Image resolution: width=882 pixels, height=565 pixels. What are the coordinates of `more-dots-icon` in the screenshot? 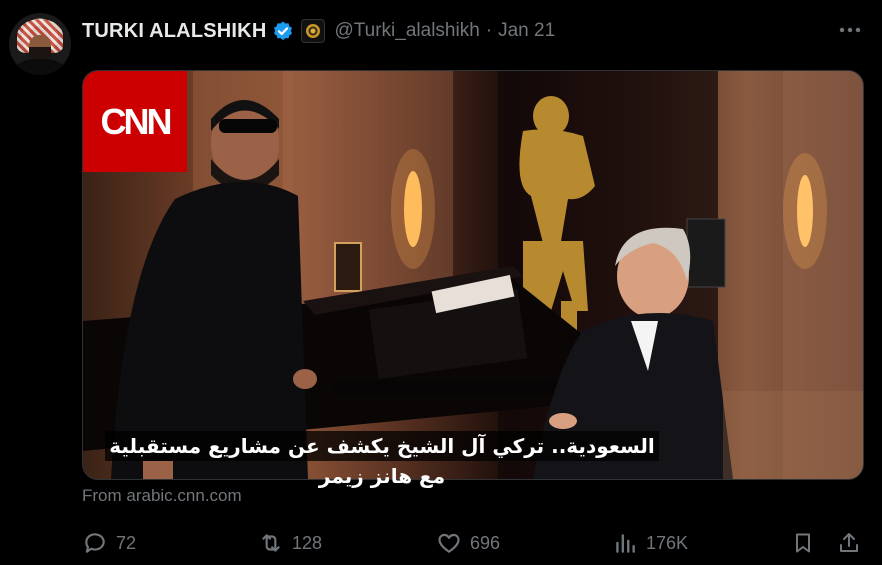 It's located at (850, 30).